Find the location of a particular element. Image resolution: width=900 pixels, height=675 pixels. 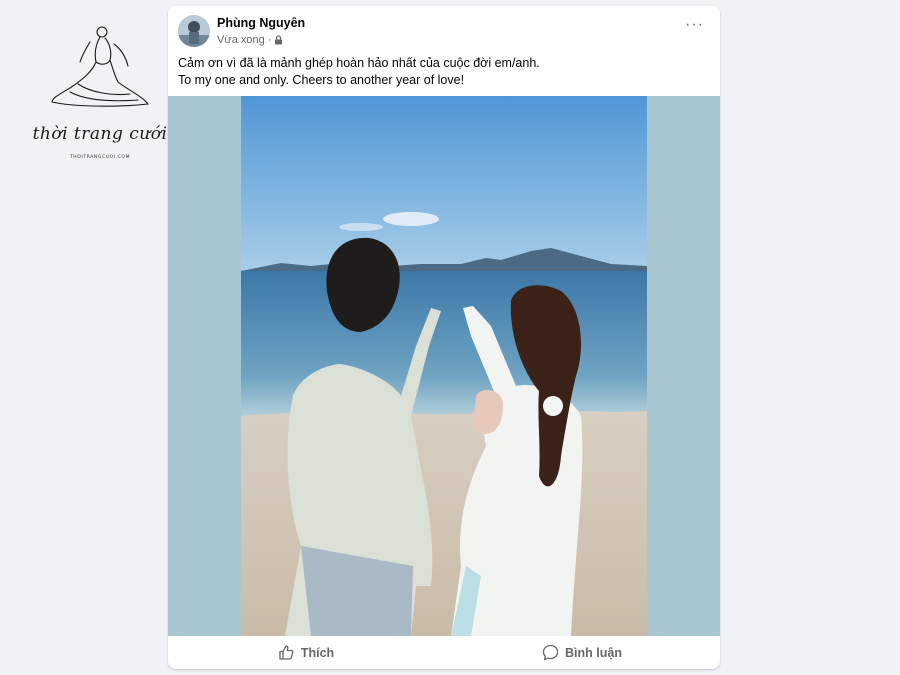

more-options-button: ··· is located at coordinates (694, 25).